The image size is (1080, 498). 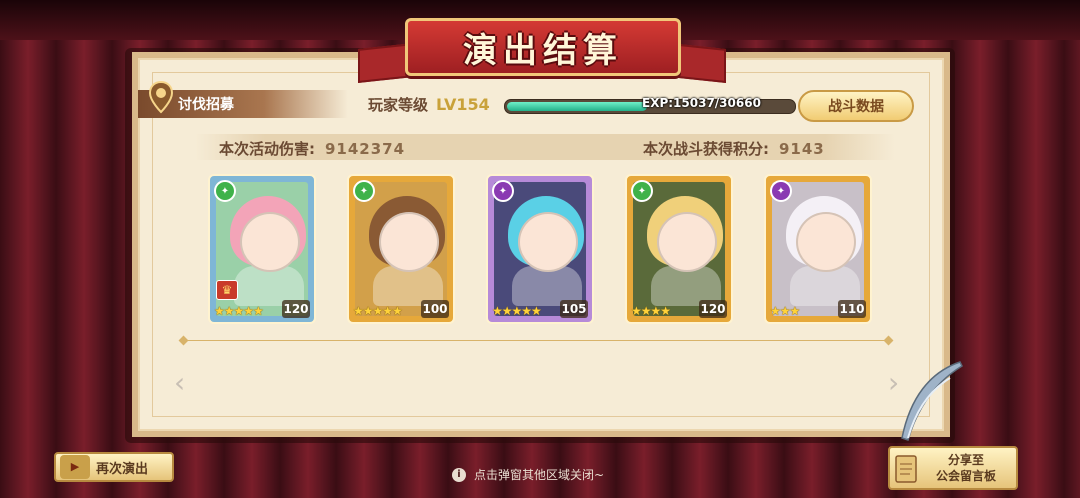 I want to click on player-level: 玩家等级 LV154, so click(x=429, y=104).